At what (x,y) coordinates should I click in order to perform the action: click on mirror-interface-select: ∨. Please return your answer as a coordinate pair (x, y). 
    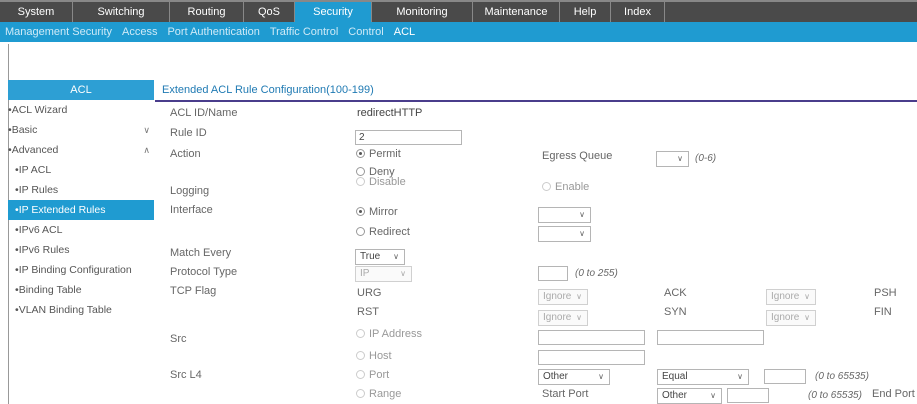
    Looking at the image, I should click on (564, 215).